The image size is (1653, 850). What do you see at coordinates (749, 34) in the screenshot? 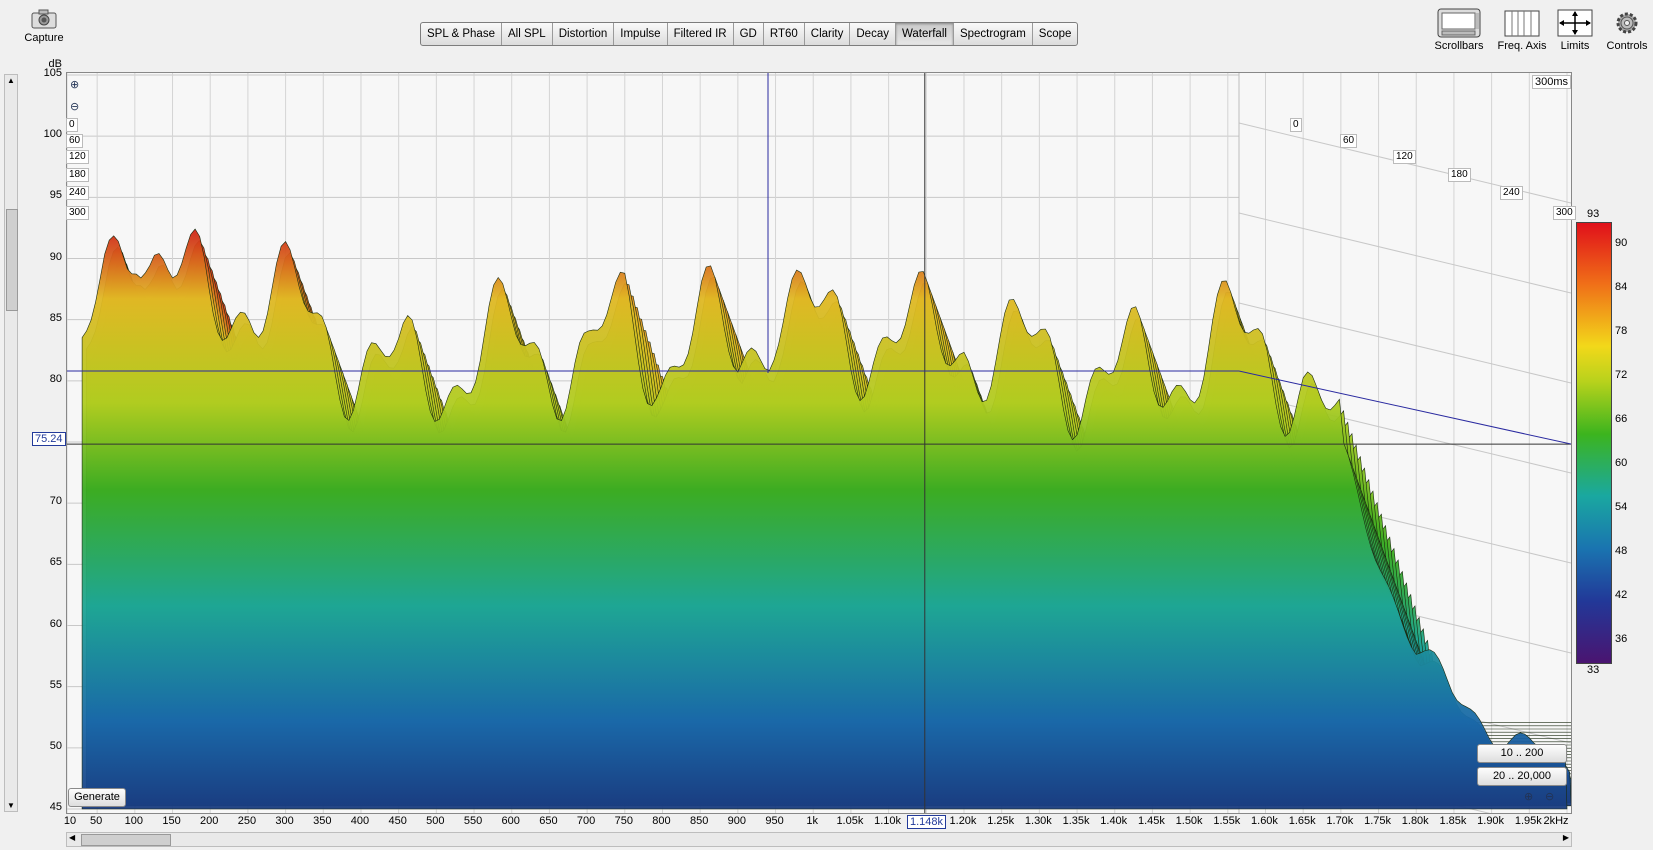
I see `tab-gd: GD` at bounding box center [749, 34].